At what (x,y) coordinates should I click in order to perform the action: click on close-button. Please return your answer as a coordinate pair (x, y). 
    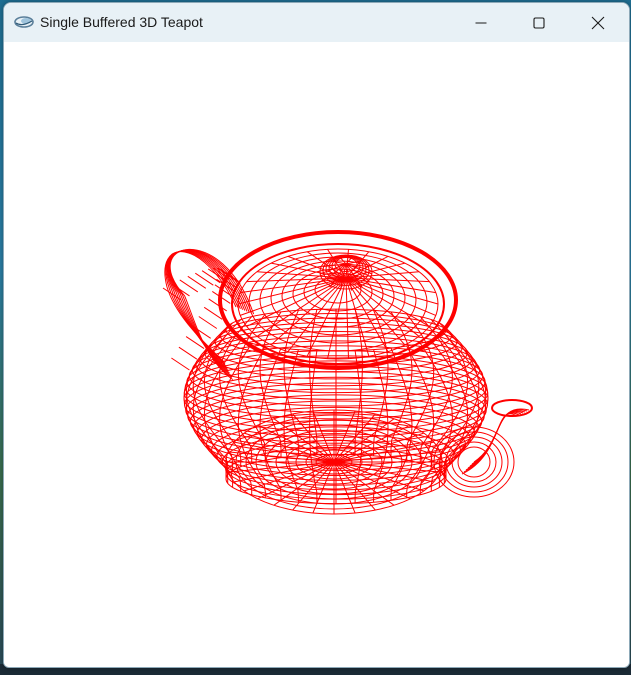
    Looking at the image, I should click on (598, 22).